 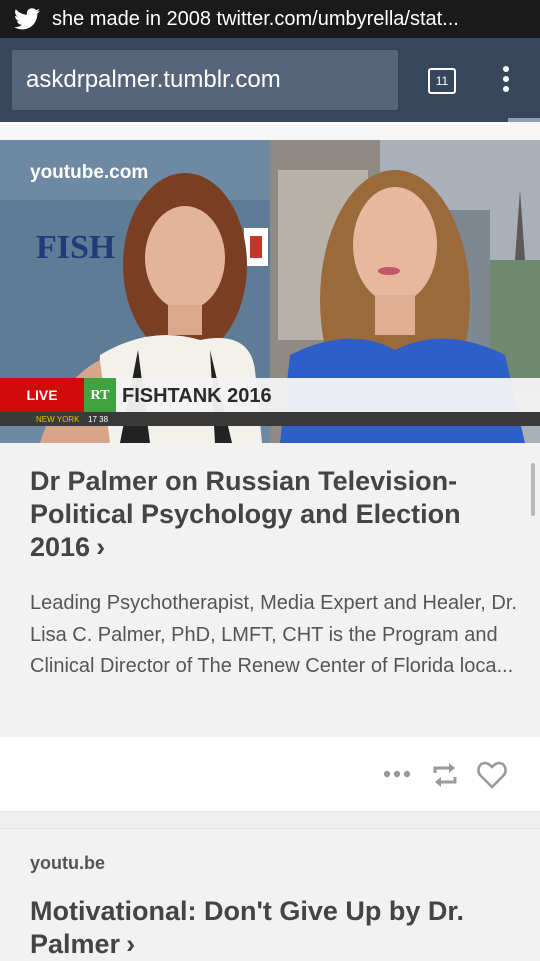 What do you see at coordinates (270, 774) in the screenshot?
I see `post-actions` at bounding box center [270, 774].